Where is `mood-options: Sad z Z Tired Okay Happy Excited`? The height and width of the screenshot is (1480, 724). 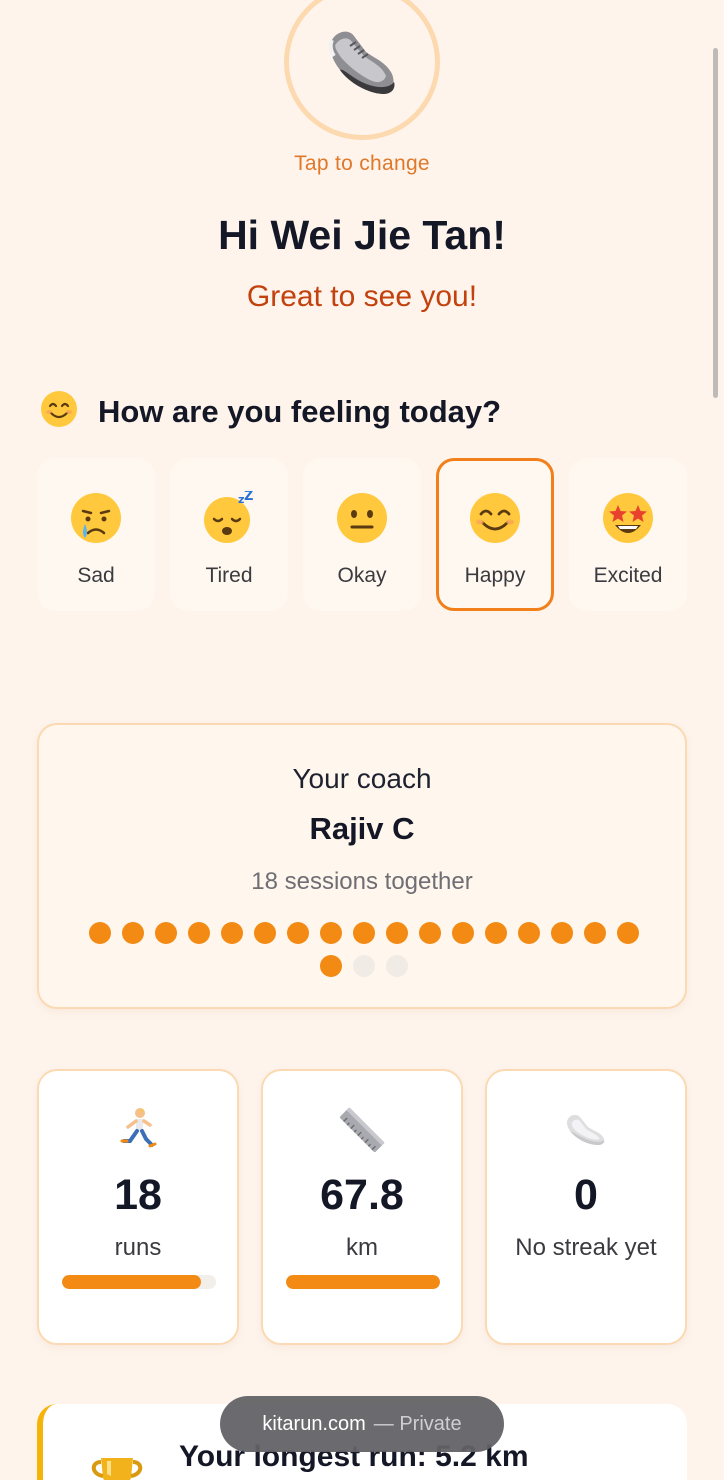
mood-options: Sad z Z Tired Okay Happy Excited is located at coordinates (362, 534).